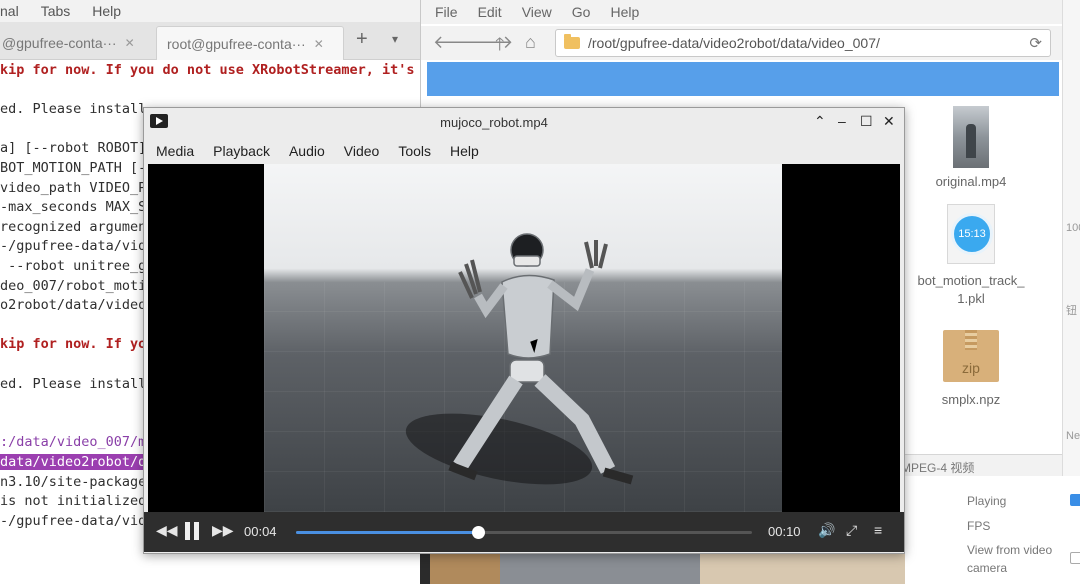 This screenshot has width=1080, height=584. I want to click on terminal-tab-2: root@gpufree-conta··· ✕, so click(250, 43).